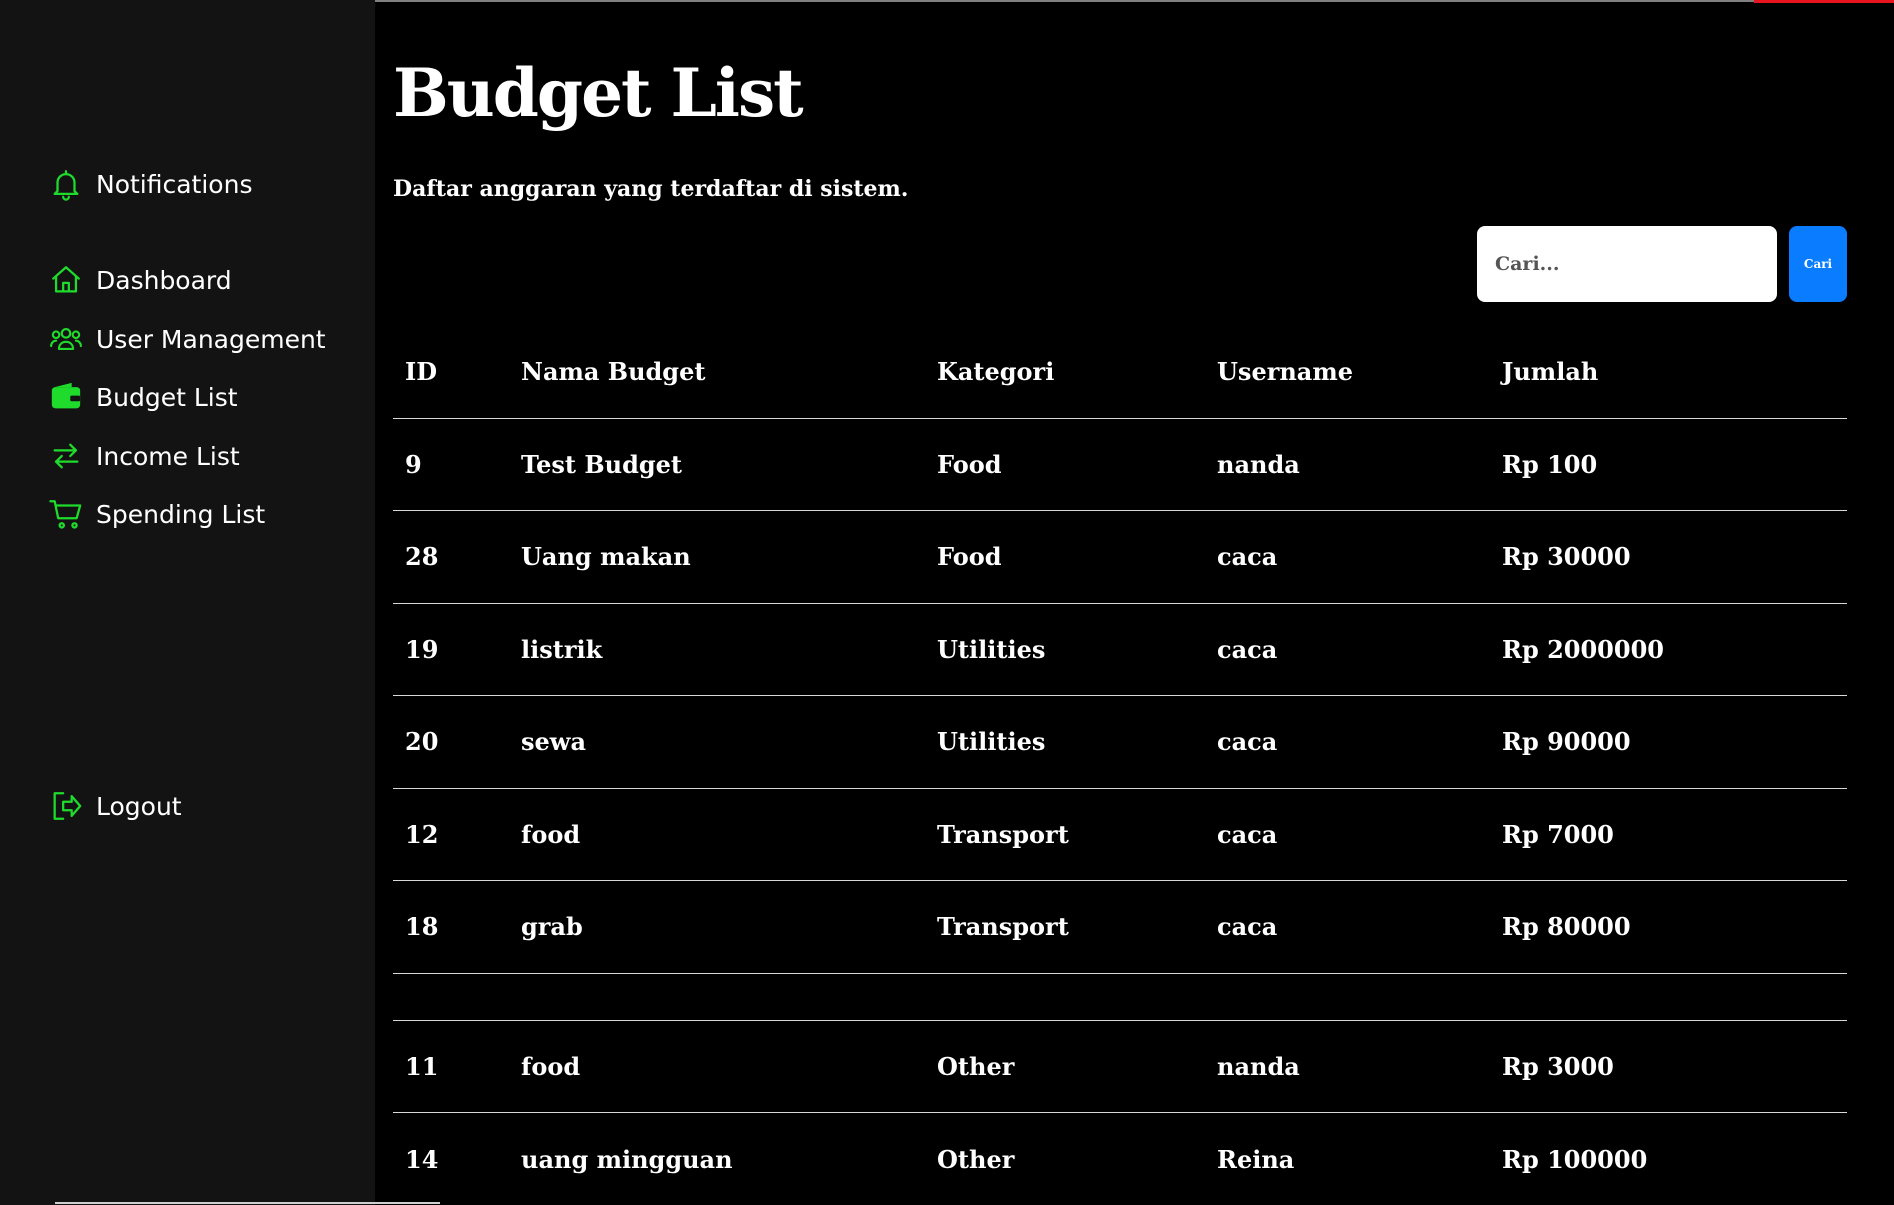  What do you see at coordinates (168, 456) in the screenshot?
I see `sidebar-item-label: Income List` at bounding box center [168, 456].